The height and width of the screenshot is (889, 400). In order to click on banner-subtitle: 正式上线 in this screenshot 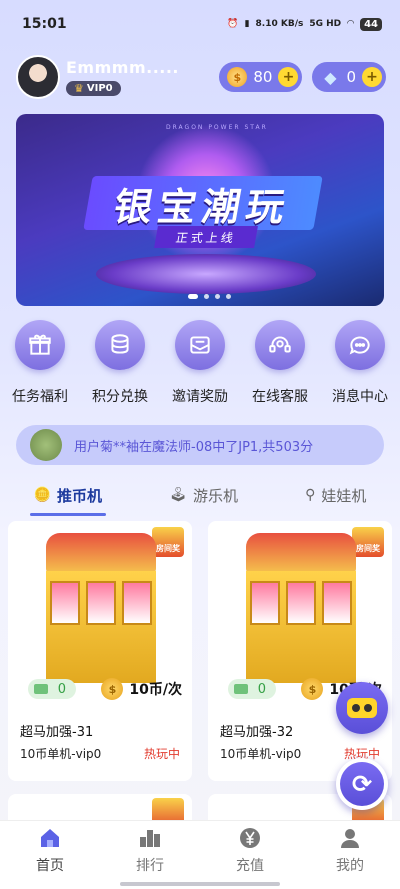, I will do `click(206, 237)`.